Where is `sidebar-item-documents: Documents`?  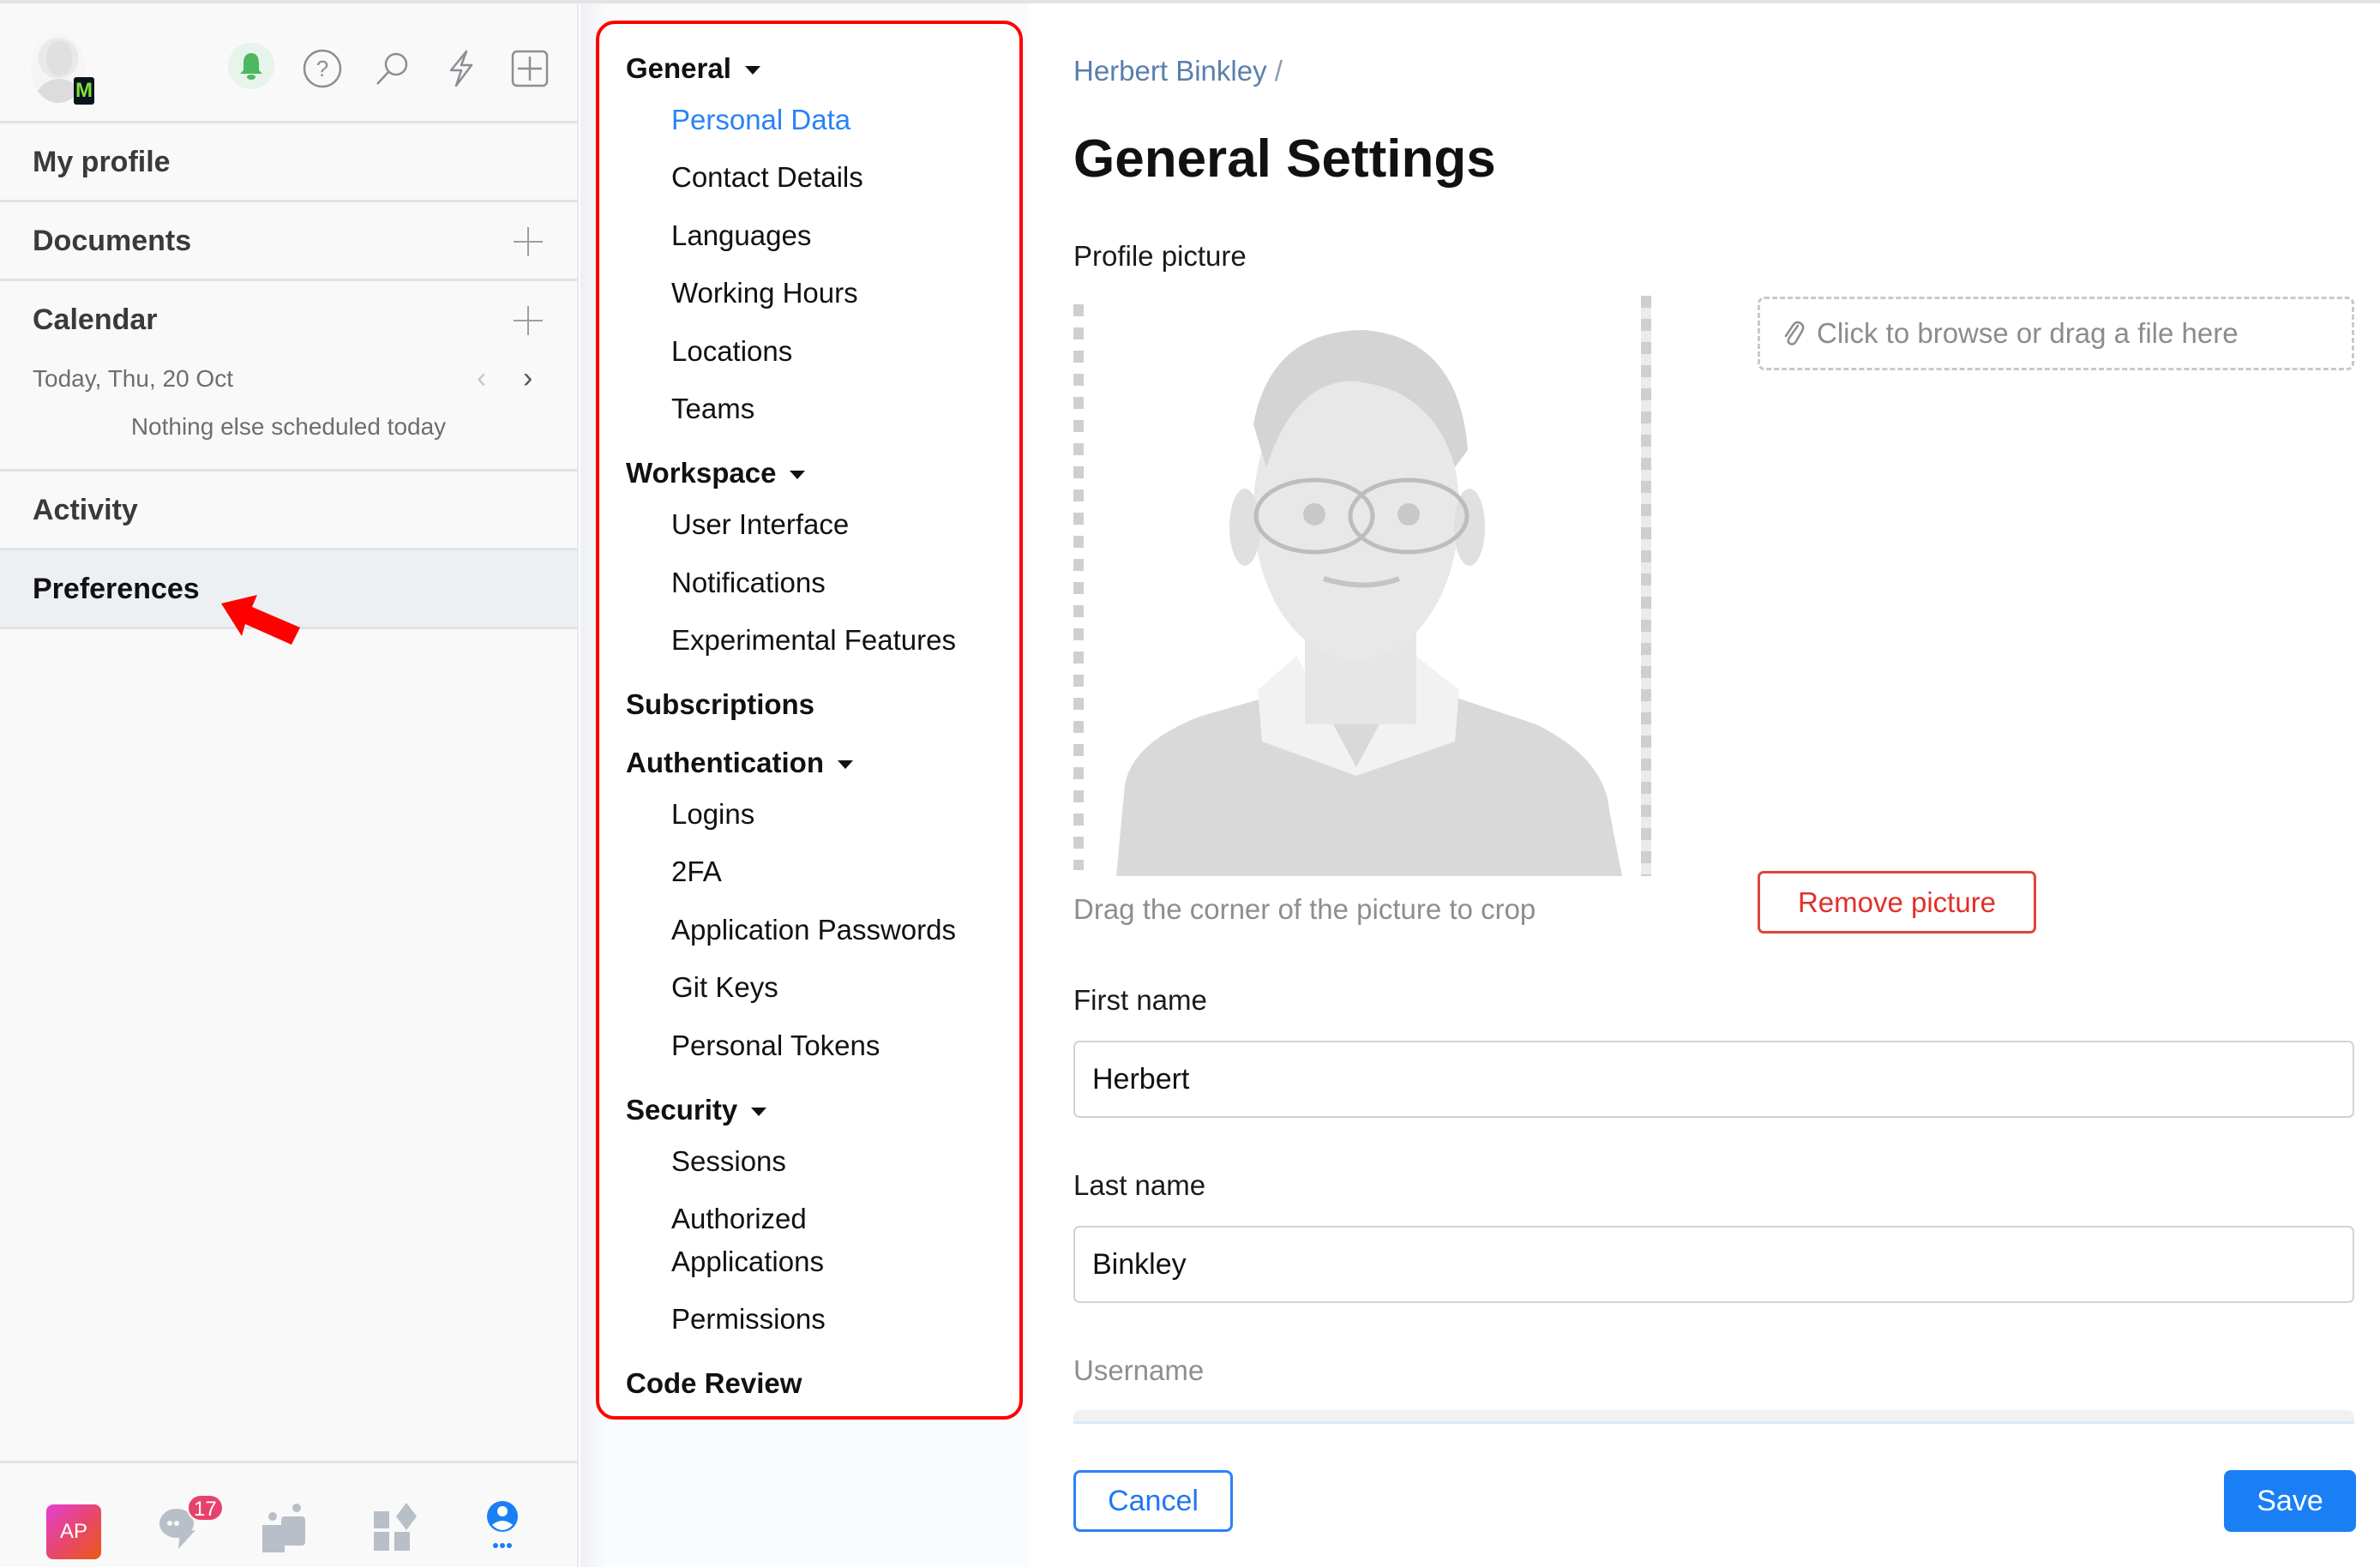 sidebar-item-documents: Documents is located at coordinates (289, 242).